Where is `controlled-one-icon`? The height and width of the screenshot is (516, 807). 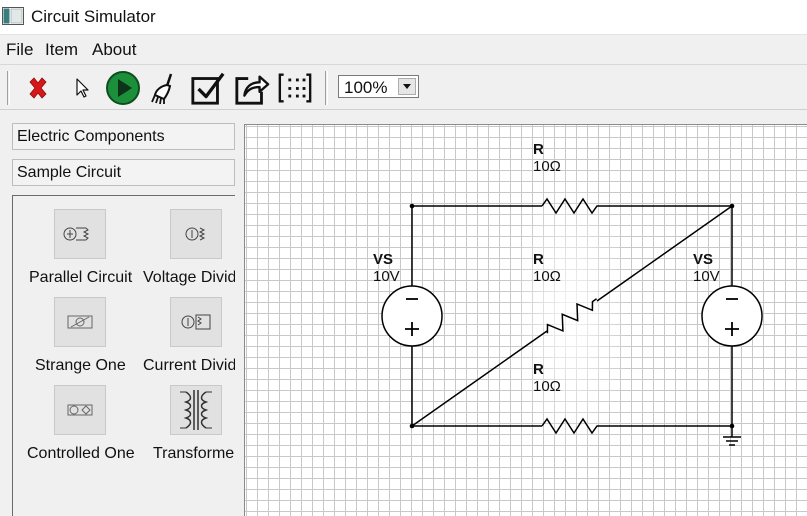
controlled-one-icon is located at coordinates (80, 410).